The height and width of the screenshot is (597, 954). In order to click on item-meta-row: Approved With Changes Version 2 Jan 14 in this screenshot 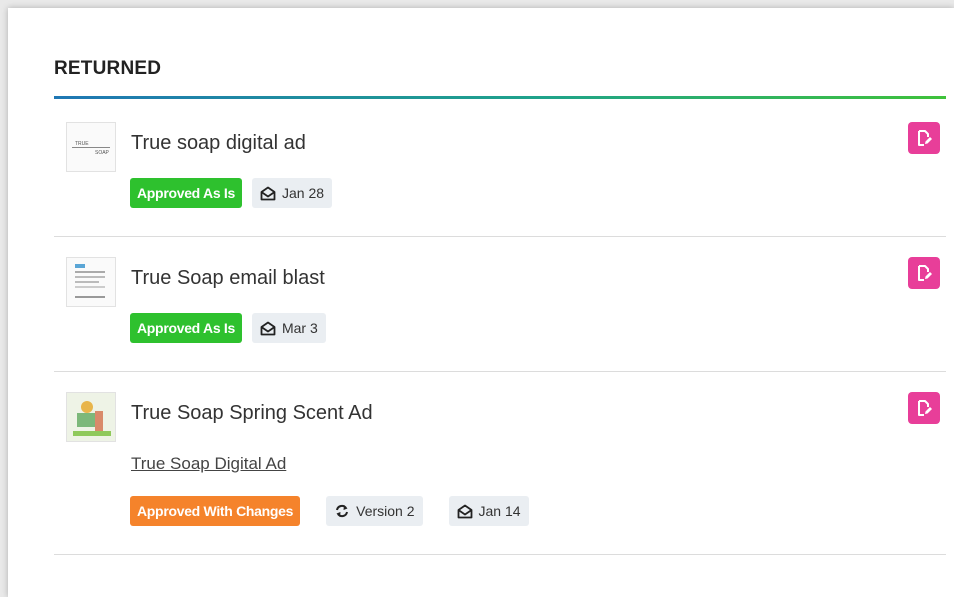, I will do `click(329, 511)`.